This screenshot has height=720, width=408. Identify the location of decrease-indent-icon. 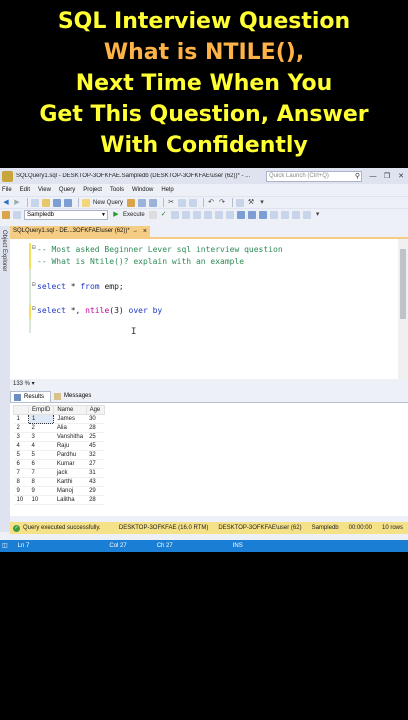
(295, 214).